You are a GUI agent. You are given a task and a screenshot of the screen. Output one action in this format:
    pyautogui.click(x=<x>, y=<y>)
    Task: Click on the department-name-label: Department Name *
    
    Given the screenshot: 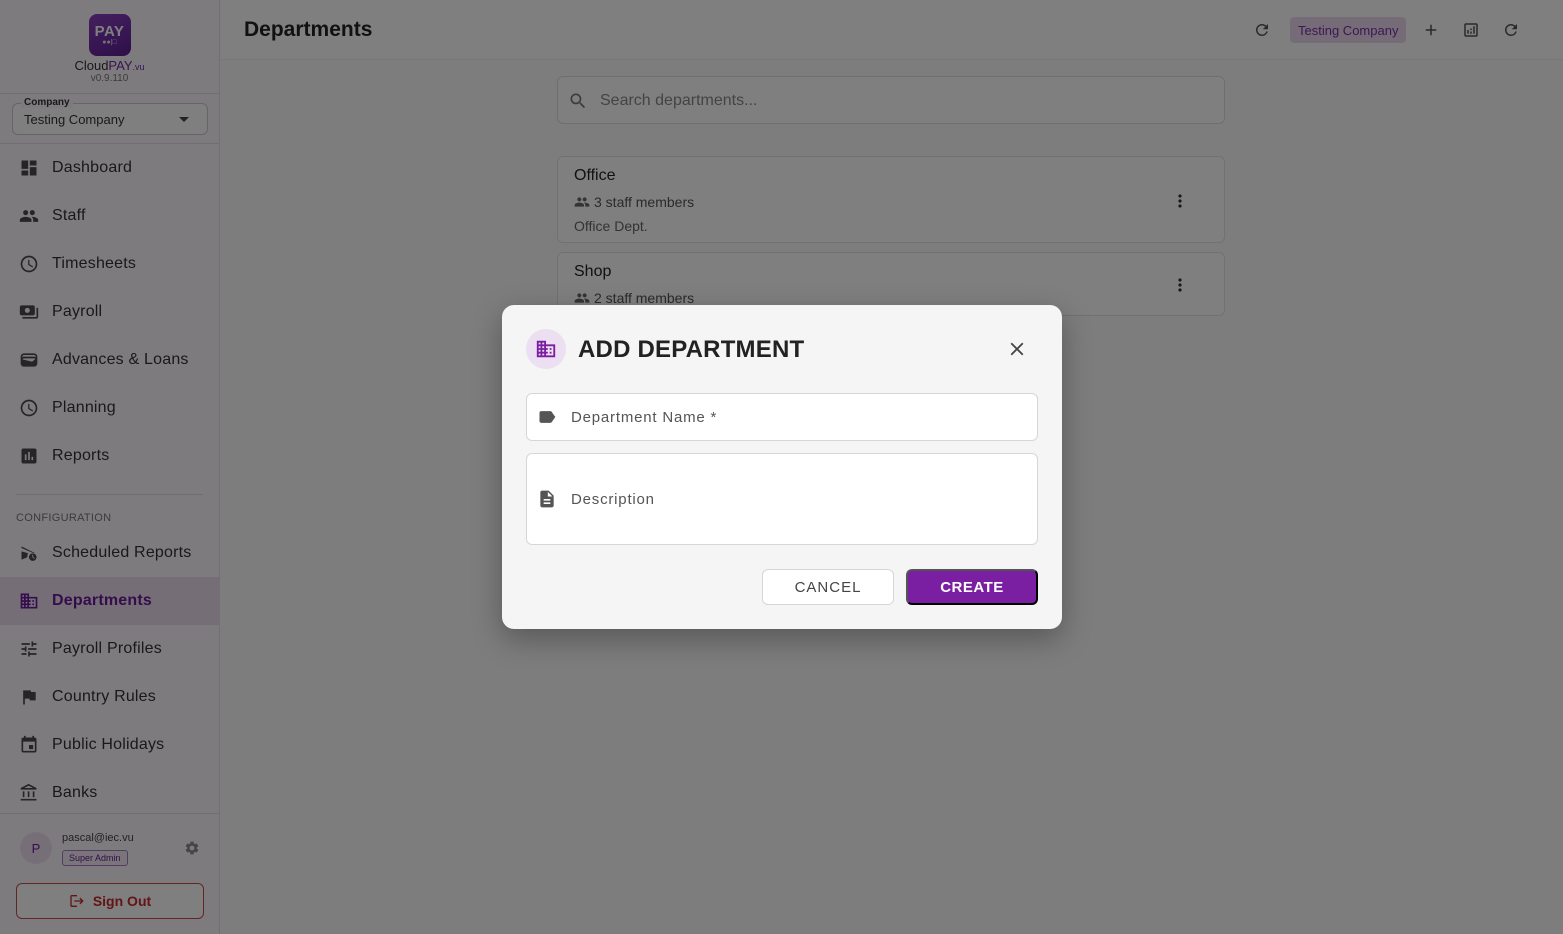 What is the action you would take?
    pyautogui.click(x=644, y=417)
    